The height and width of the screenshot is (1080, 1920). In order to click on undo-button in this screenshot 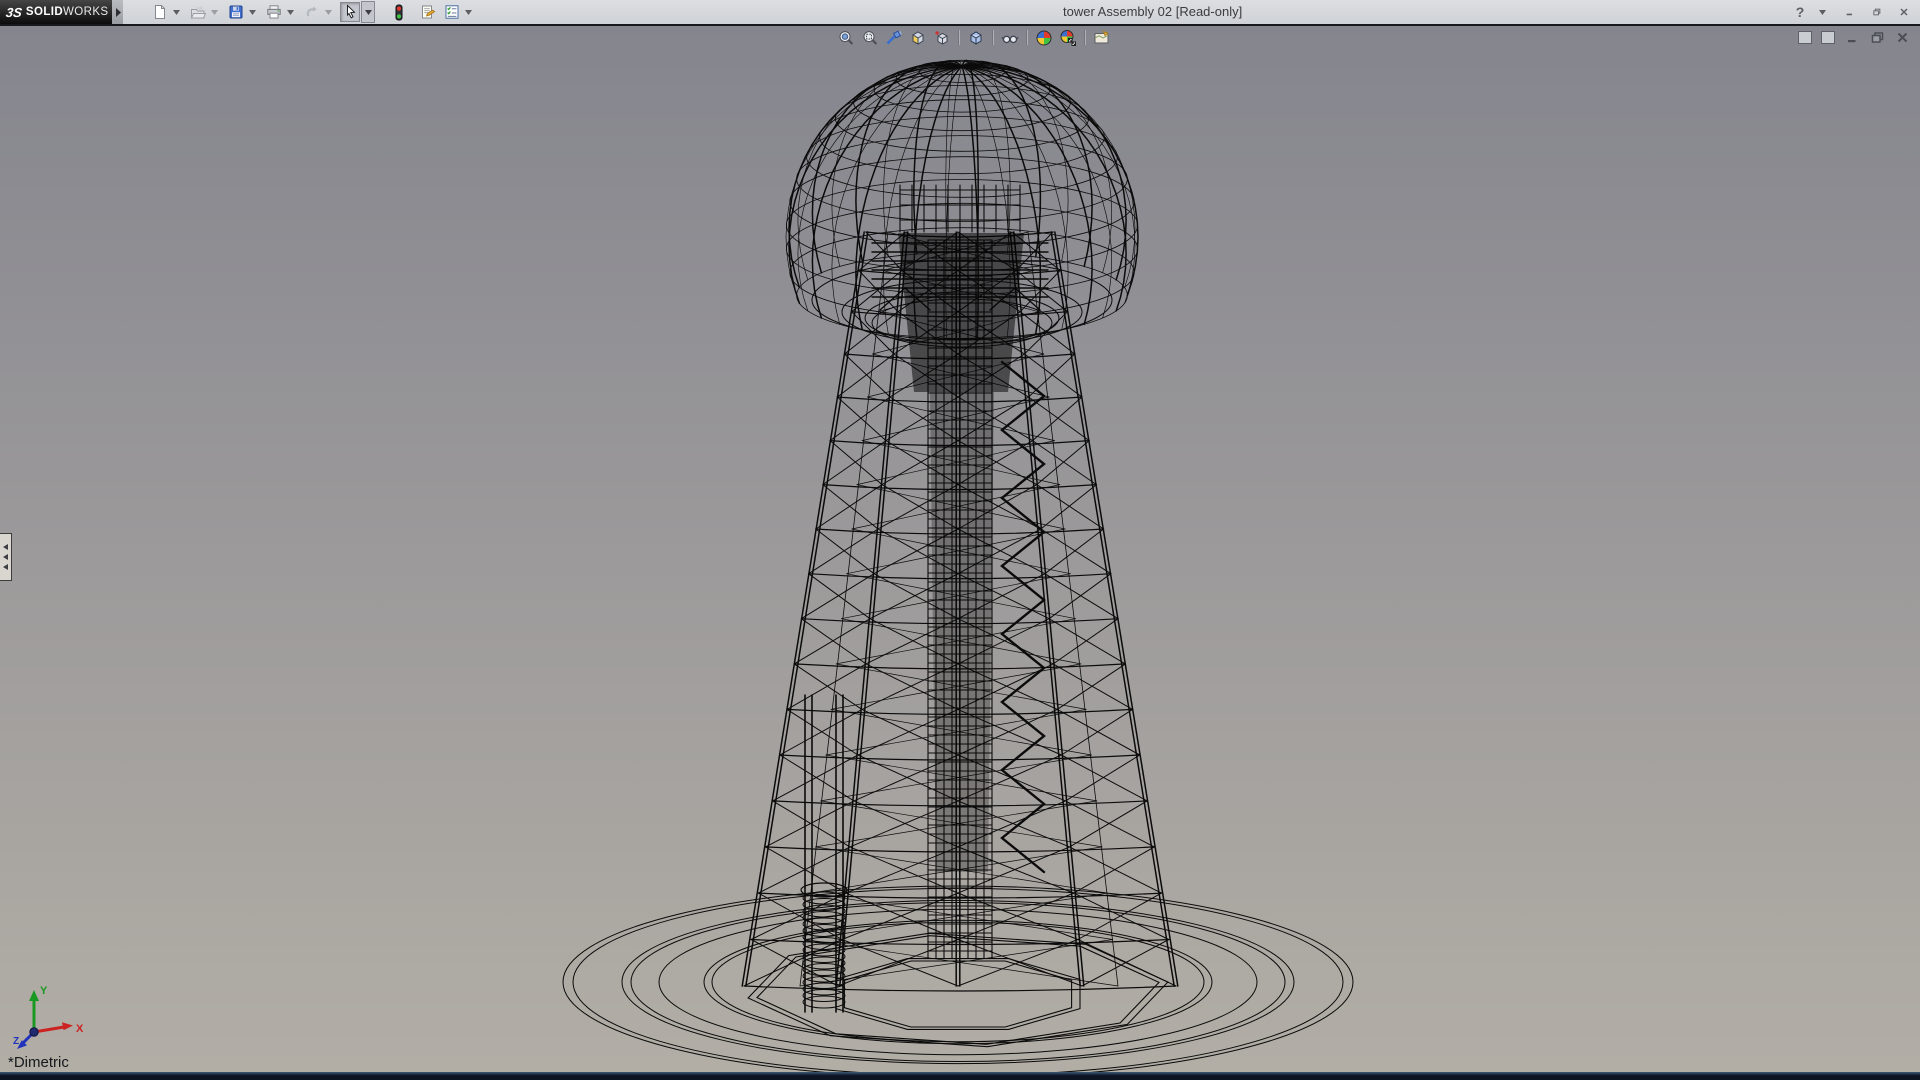, I will do `click(312, 12)`.